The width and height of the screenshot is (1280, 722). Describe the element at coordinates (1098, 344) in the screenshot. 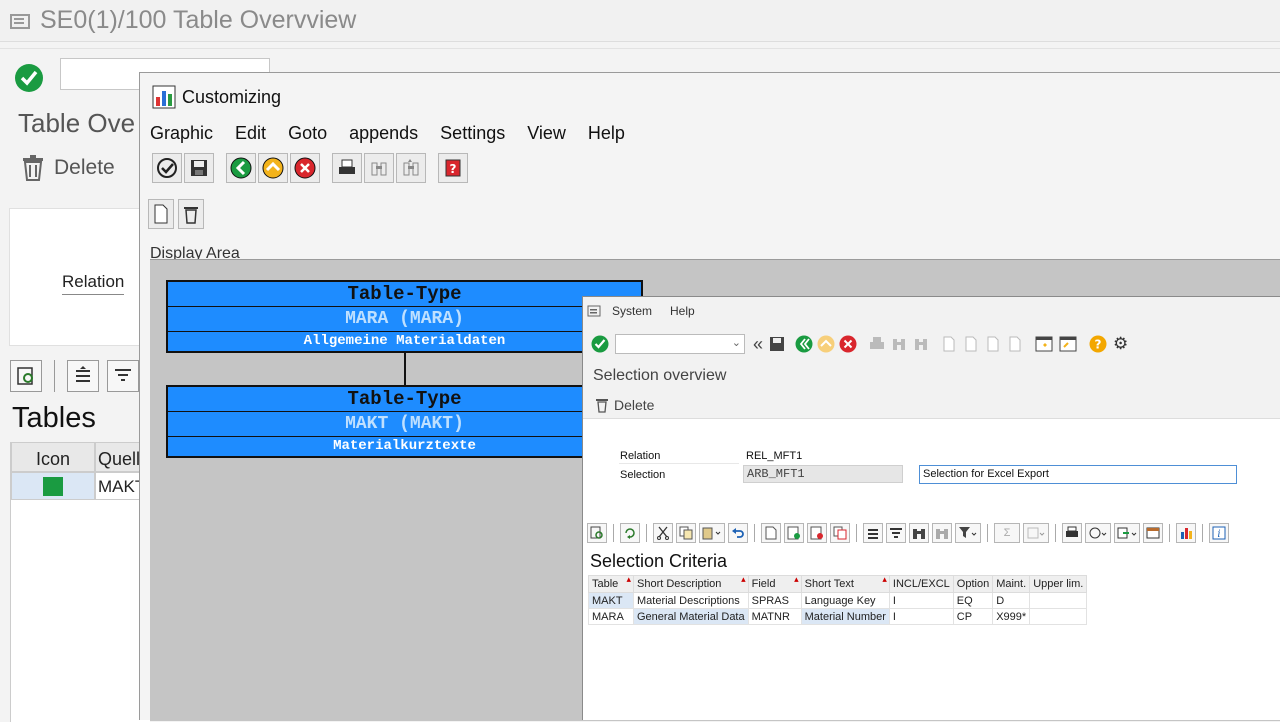

I see `help-icon: ?` at that location.